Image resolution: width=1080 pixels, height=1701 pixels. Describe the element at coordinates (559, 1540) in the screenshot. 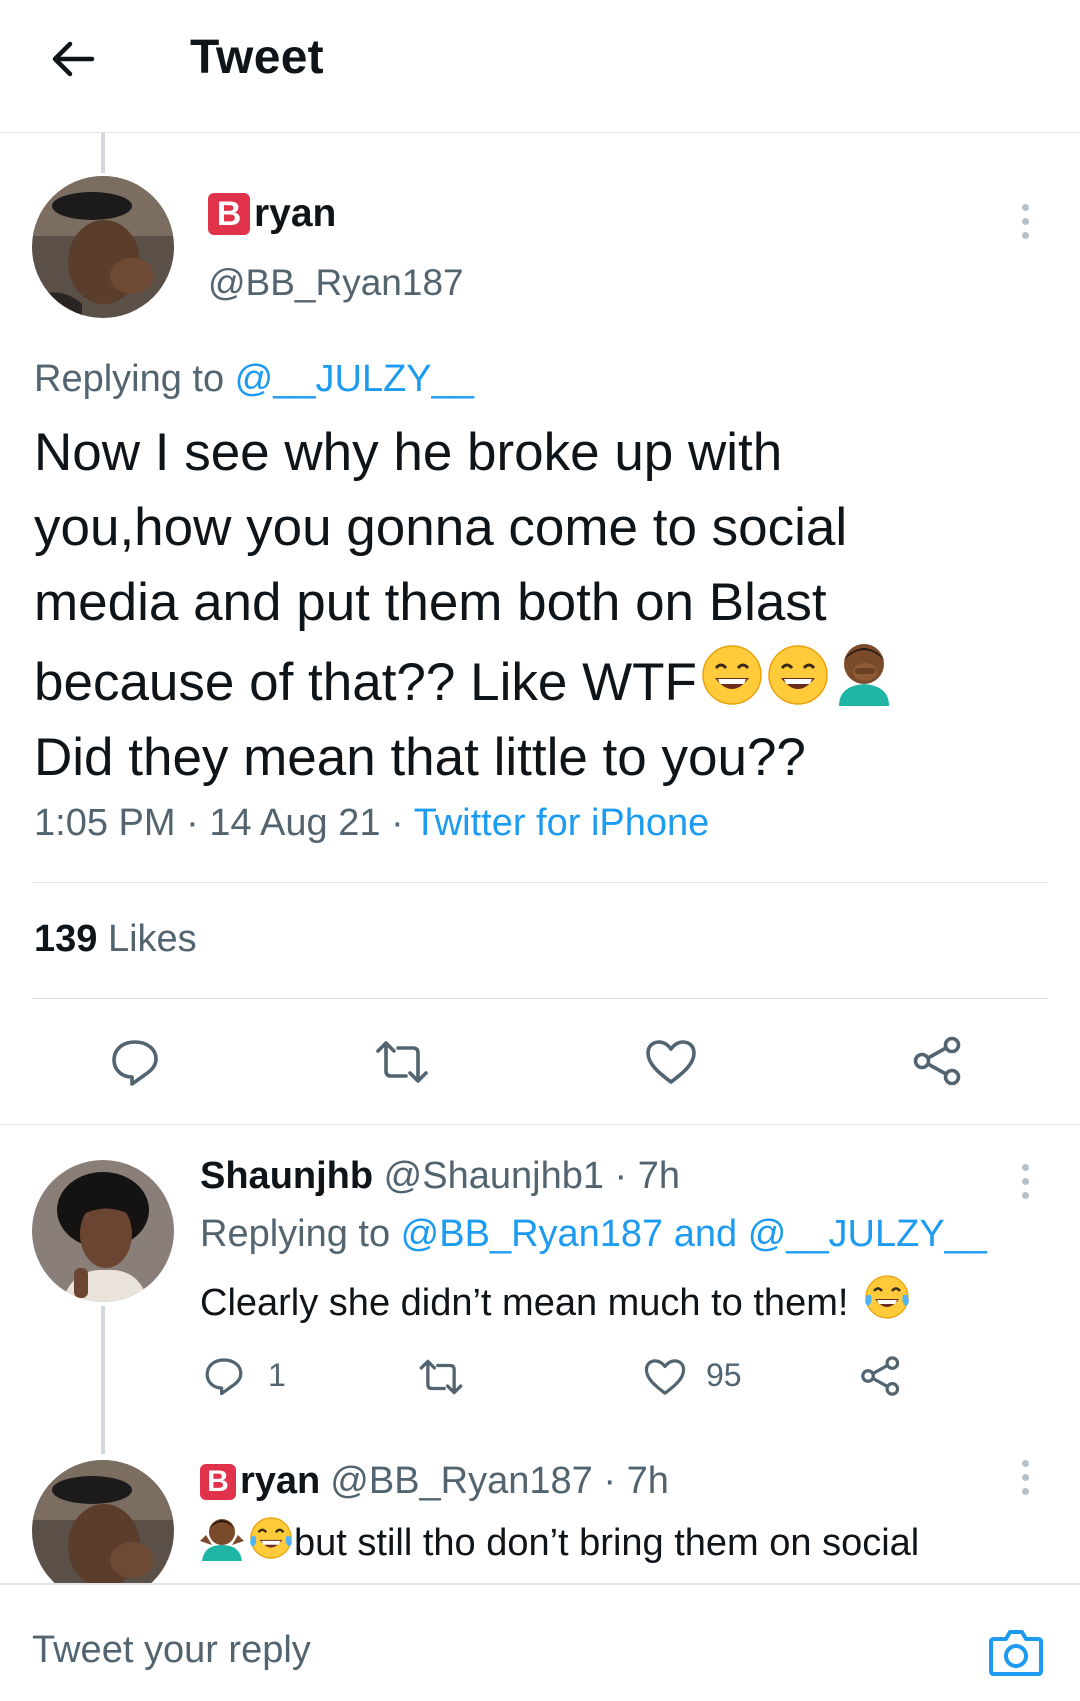

I see `reply-body: but still tho don’t bring them on social` at that location.